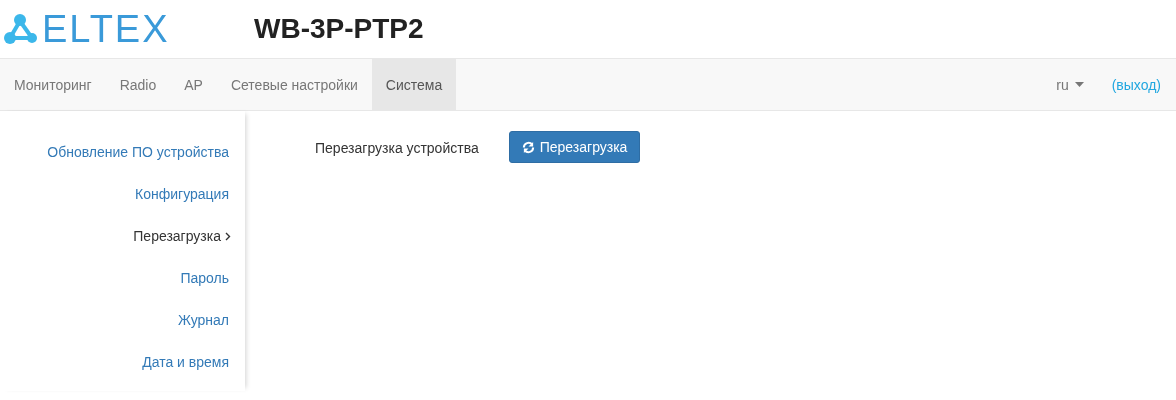 Image resolution: width=1176 pixels, height=400 pixels. I want to click on sidebar-item: Дата и время, so click(193, 362).